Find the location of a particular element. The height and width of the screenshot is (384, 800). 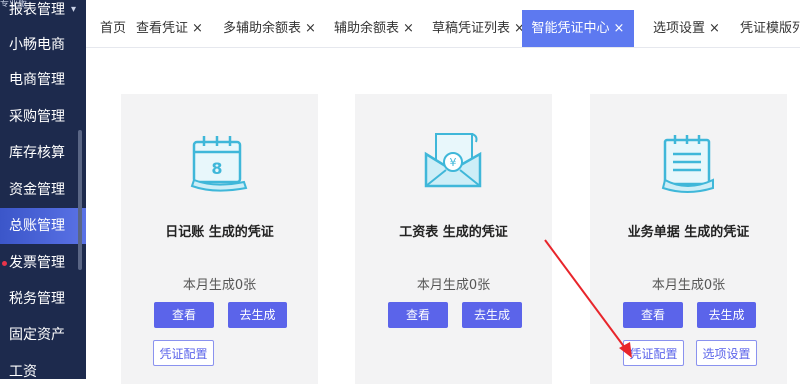

calendar-icon: 8 is located at coordinates (219, 164).